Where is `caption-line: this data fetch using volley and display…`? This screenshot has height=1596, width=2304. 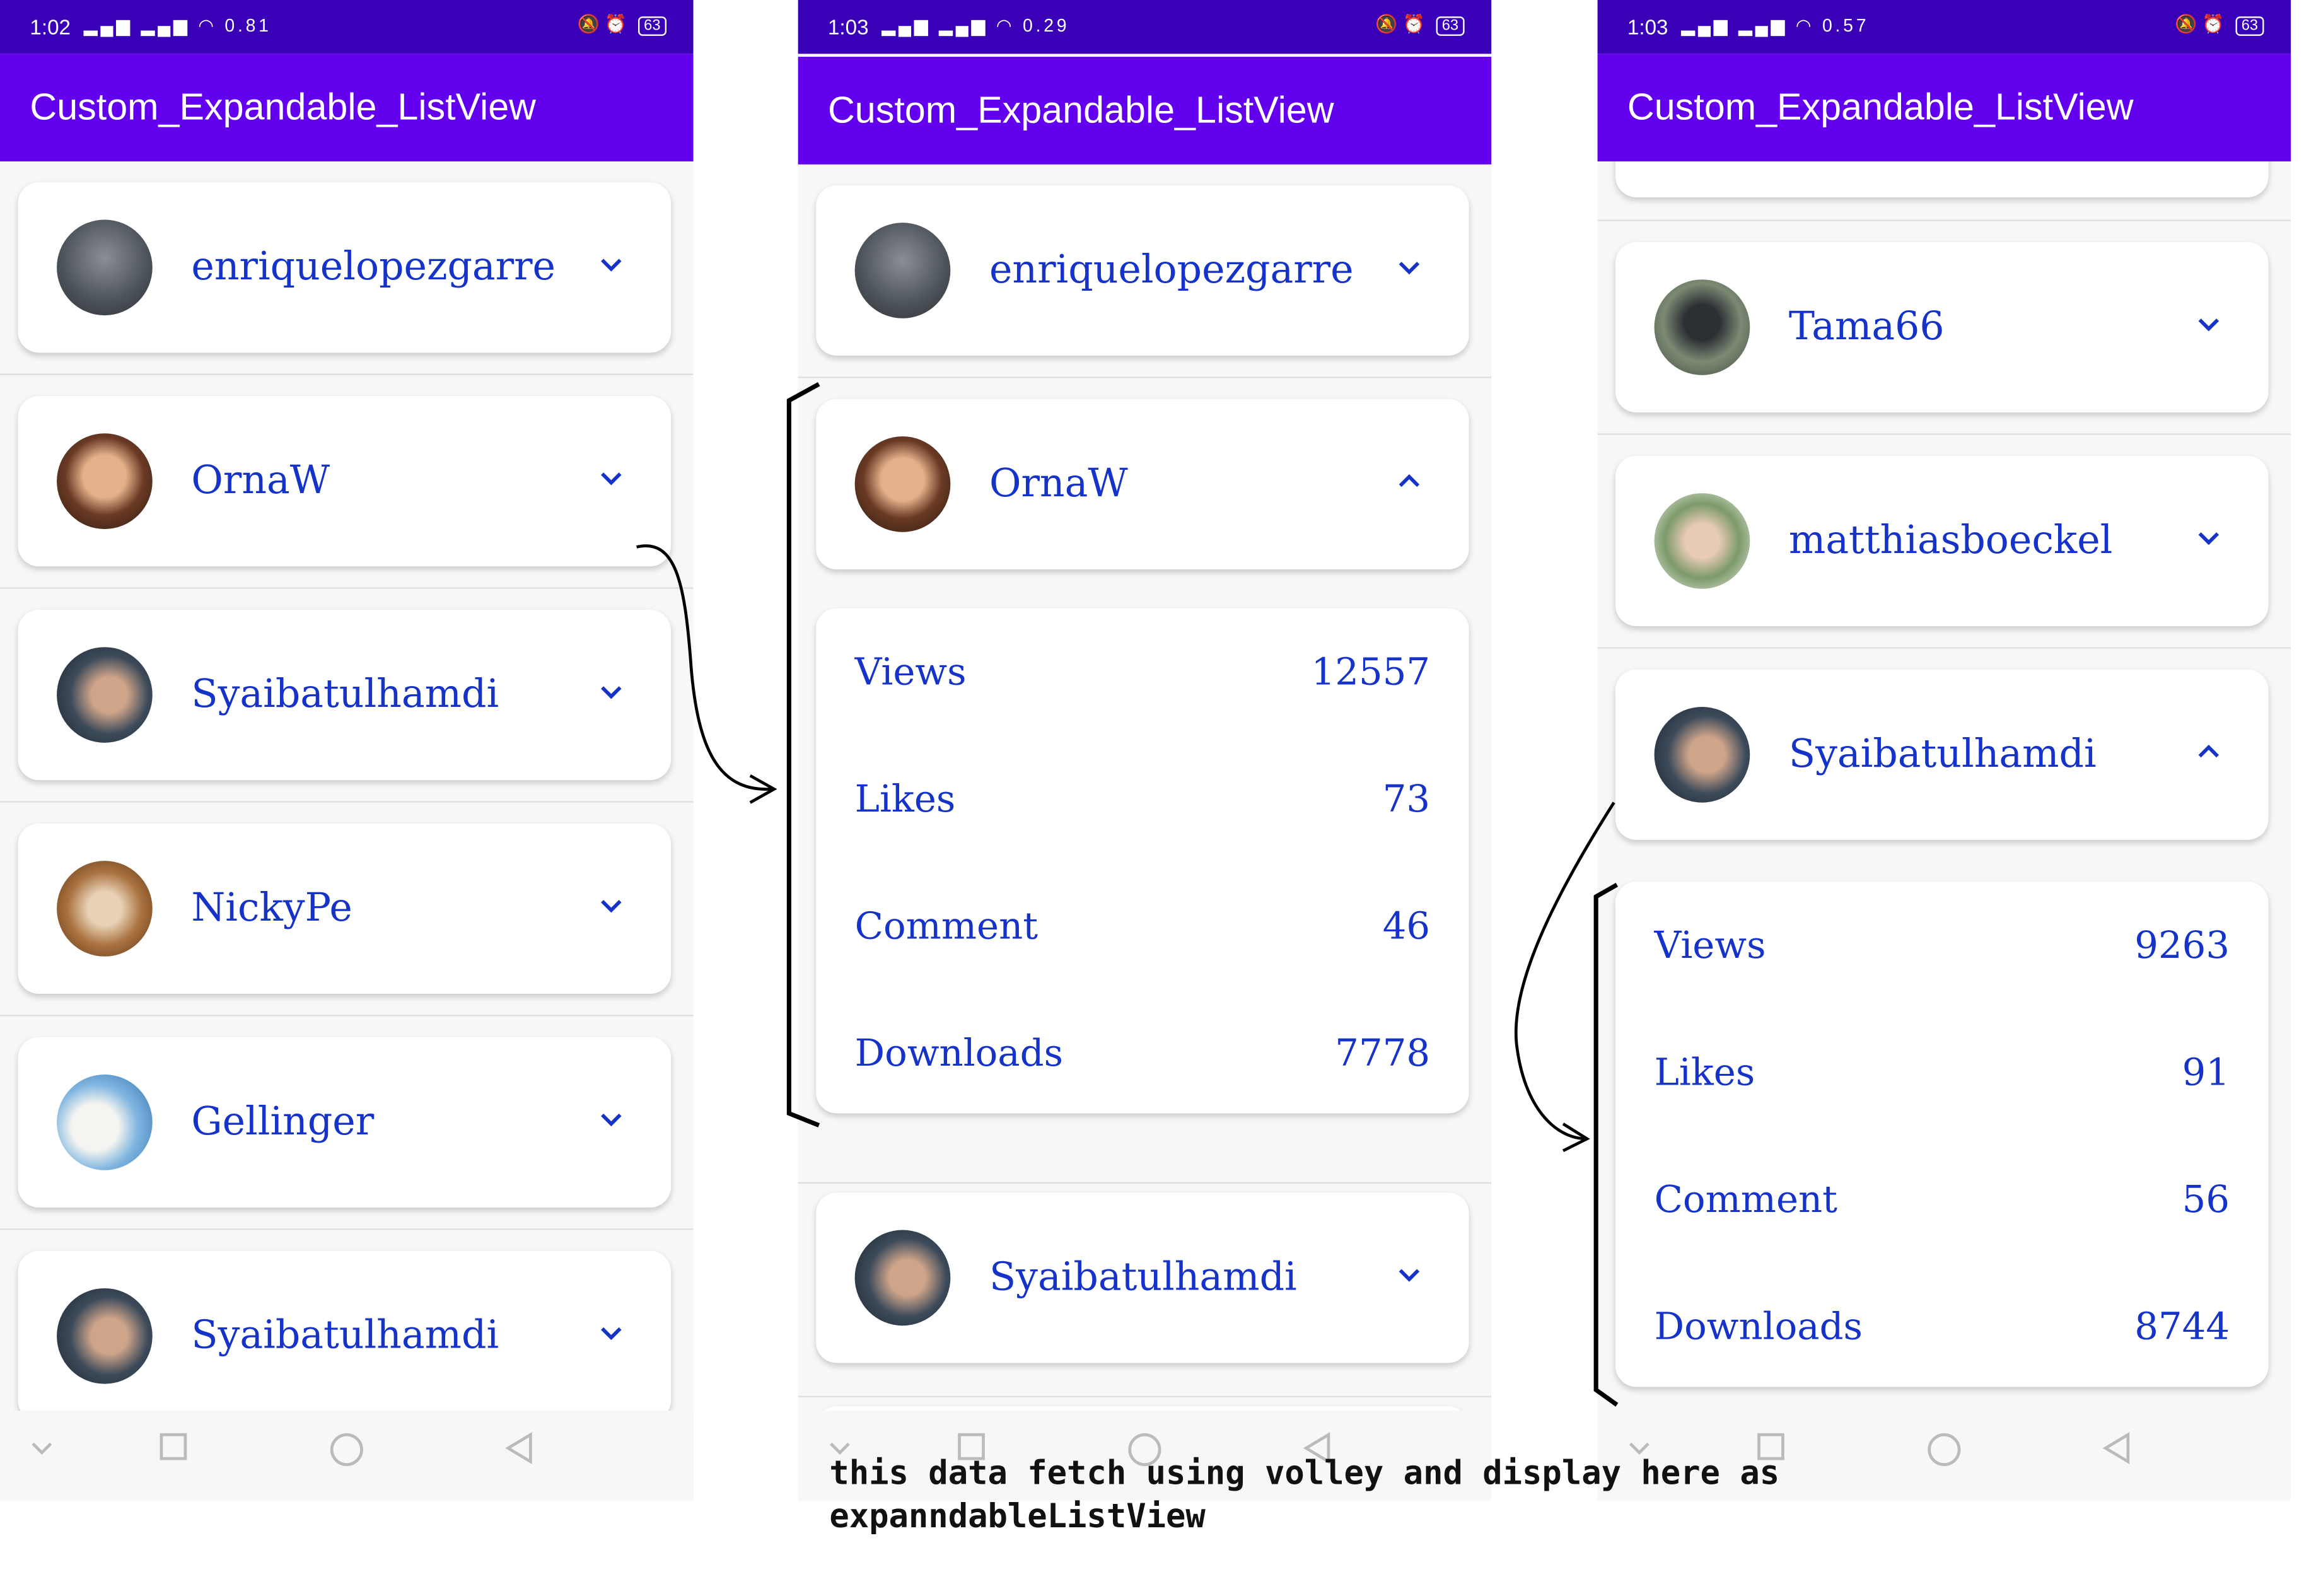
caption-line: this data fetch using volley and display… is located at coordinates (1304, 1474).